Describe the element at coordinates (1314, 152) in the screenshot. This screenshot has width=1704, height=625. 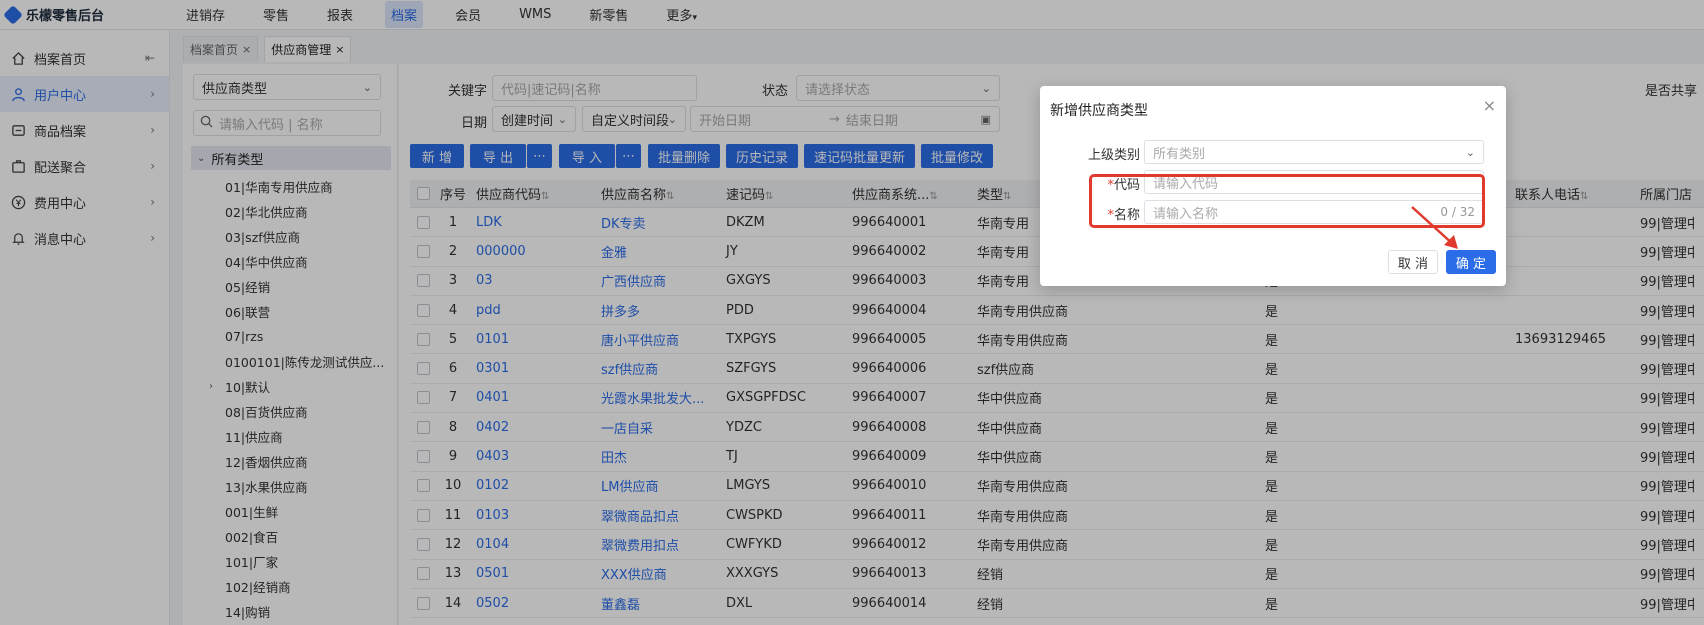
I see `parent-category-select: 所有类别 ⌄` at that location.